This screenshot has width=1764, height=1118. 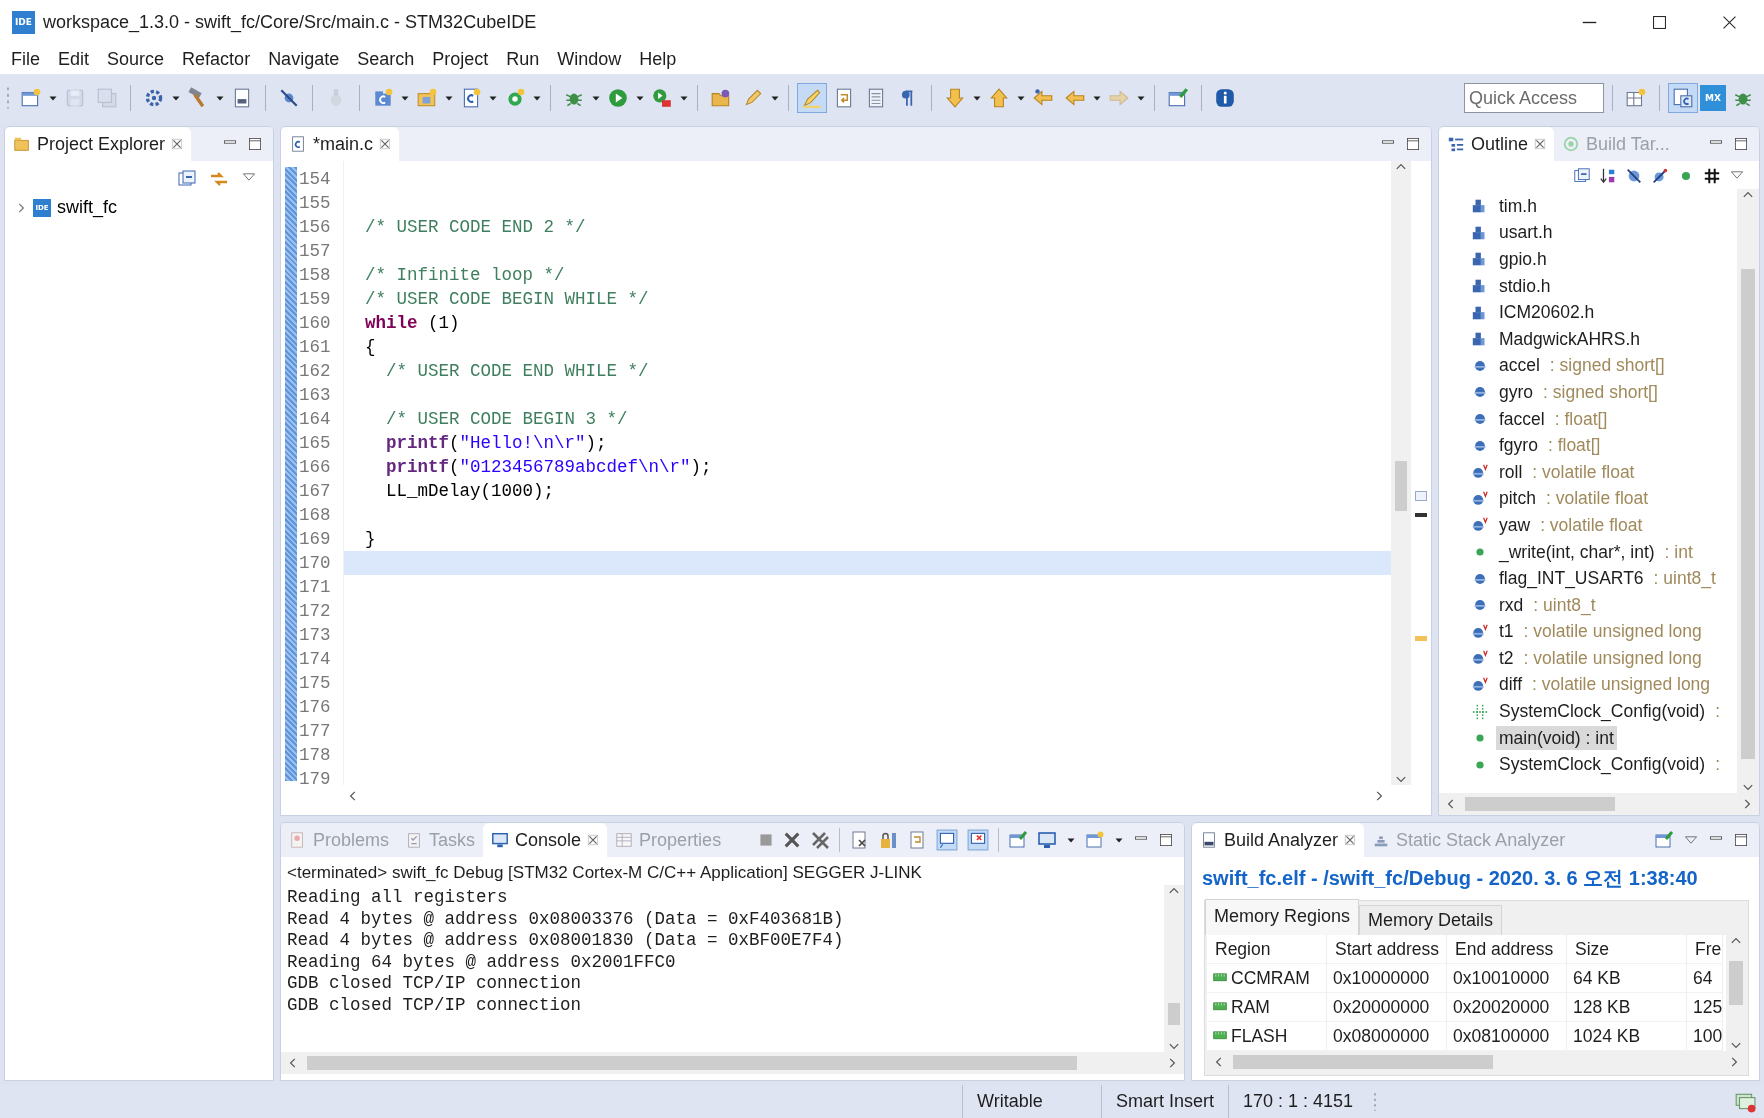 What do you see at coordinates (1282, 917) in the screenshot?
I see `memory-tab: Memory Regions` at bounding box center [1282, 917].